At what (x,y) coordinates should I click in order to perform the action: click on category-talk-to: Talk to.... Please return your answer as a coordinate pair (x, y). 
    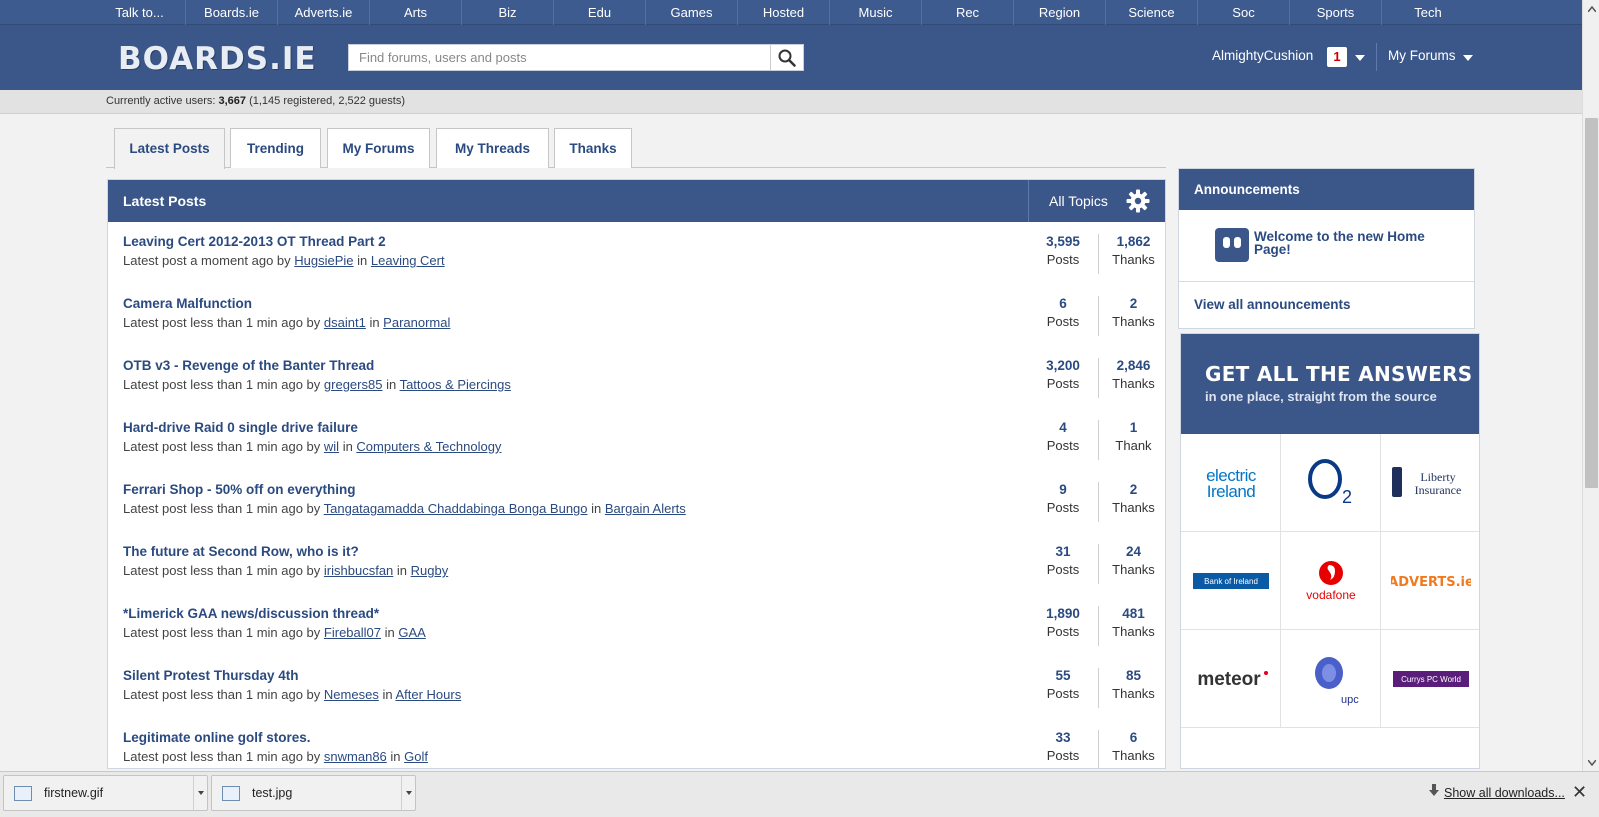
    Looking at the image, I should click on (140, 12).